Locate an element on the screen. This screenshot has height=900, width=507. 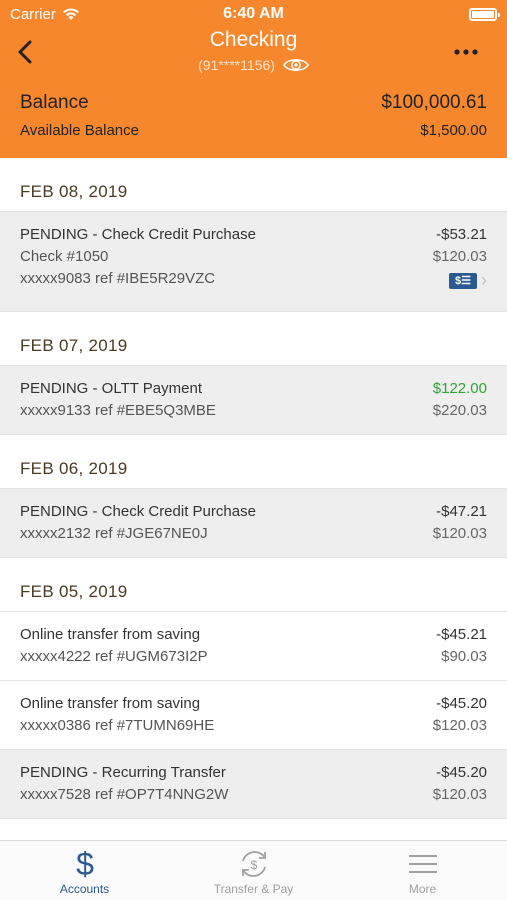
hamburger-menu-icon is located at coordinates (422, 864).